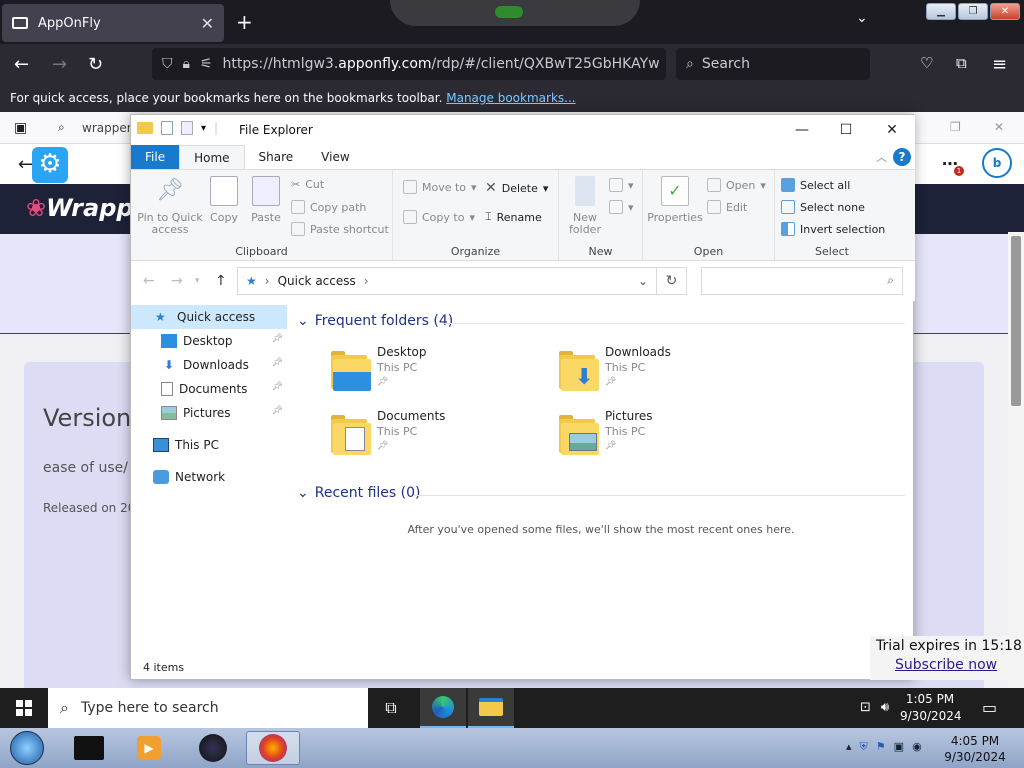 The image size is (1024, 768). I want to click on explorer-maximize-button: ☐, so click(846, 130).